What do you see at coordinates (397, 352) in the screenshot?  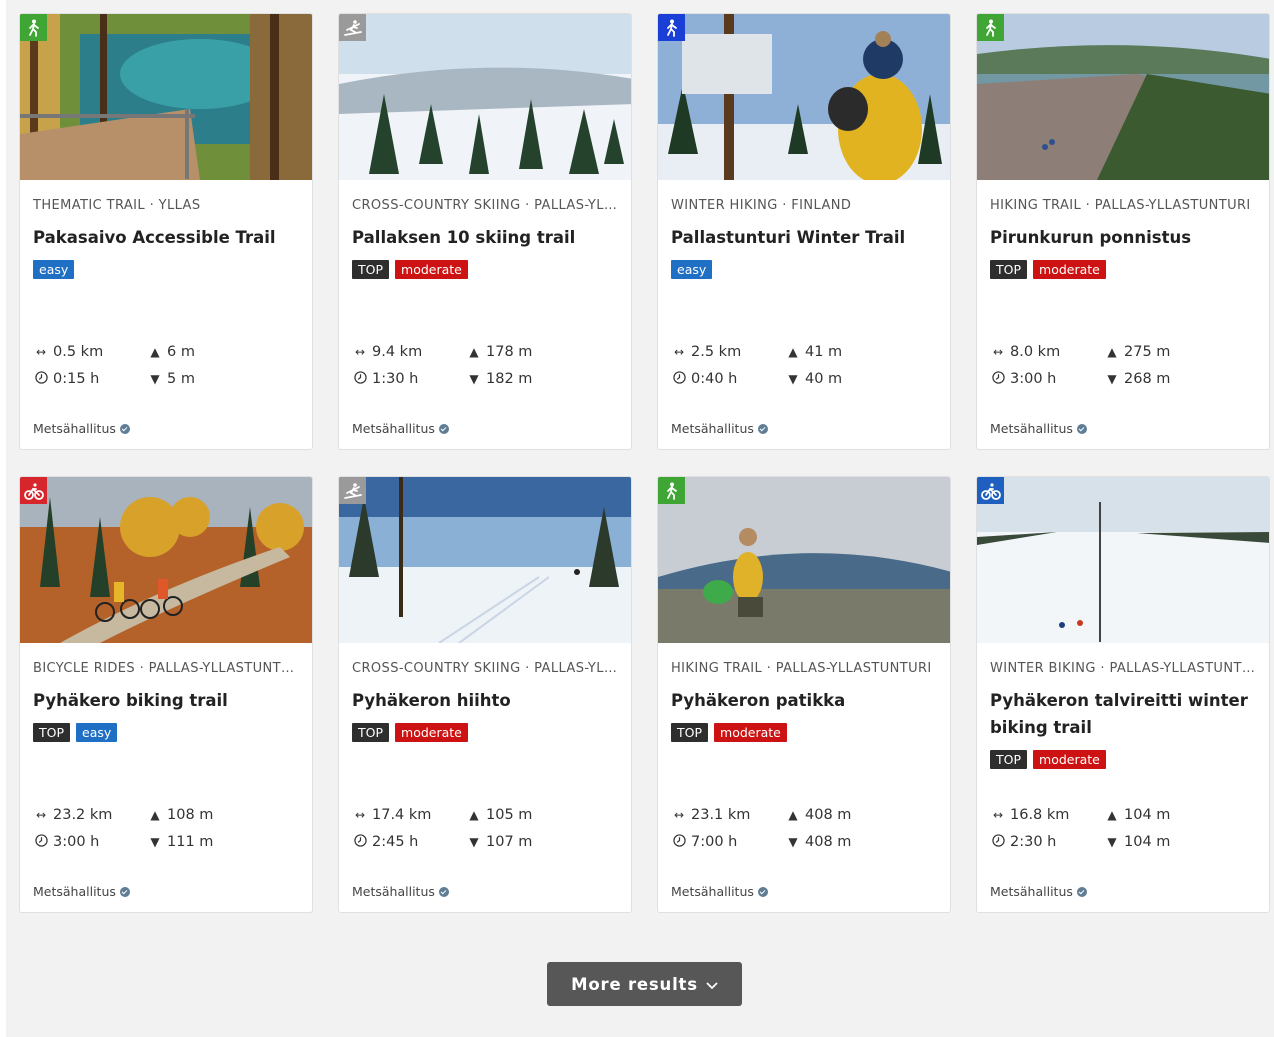 I see `length-value: 9.4 km` at bounding box center [397, 352].